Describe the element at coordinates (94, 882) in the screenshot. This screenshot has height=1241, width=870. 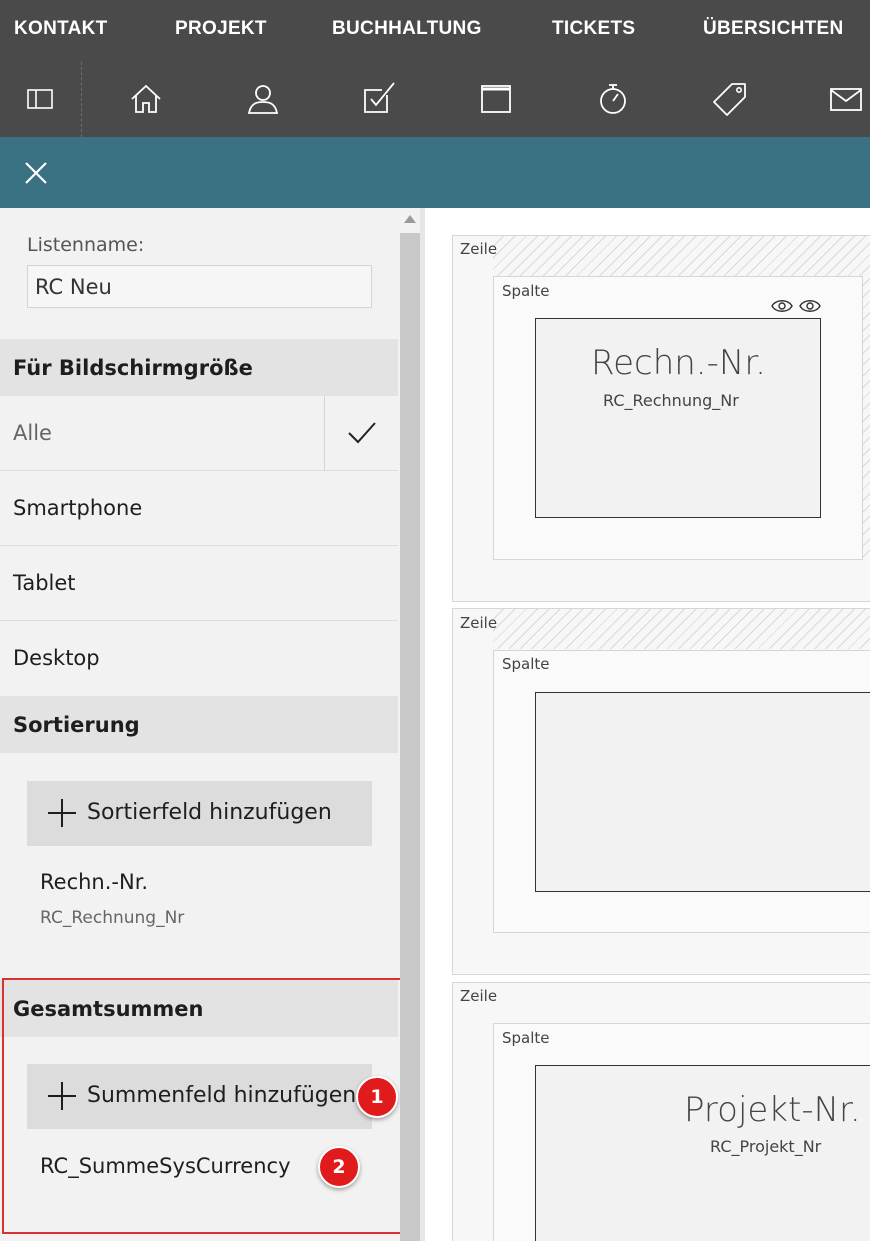
I see `sort-field-title: Rechn.-Nr.` at that location.